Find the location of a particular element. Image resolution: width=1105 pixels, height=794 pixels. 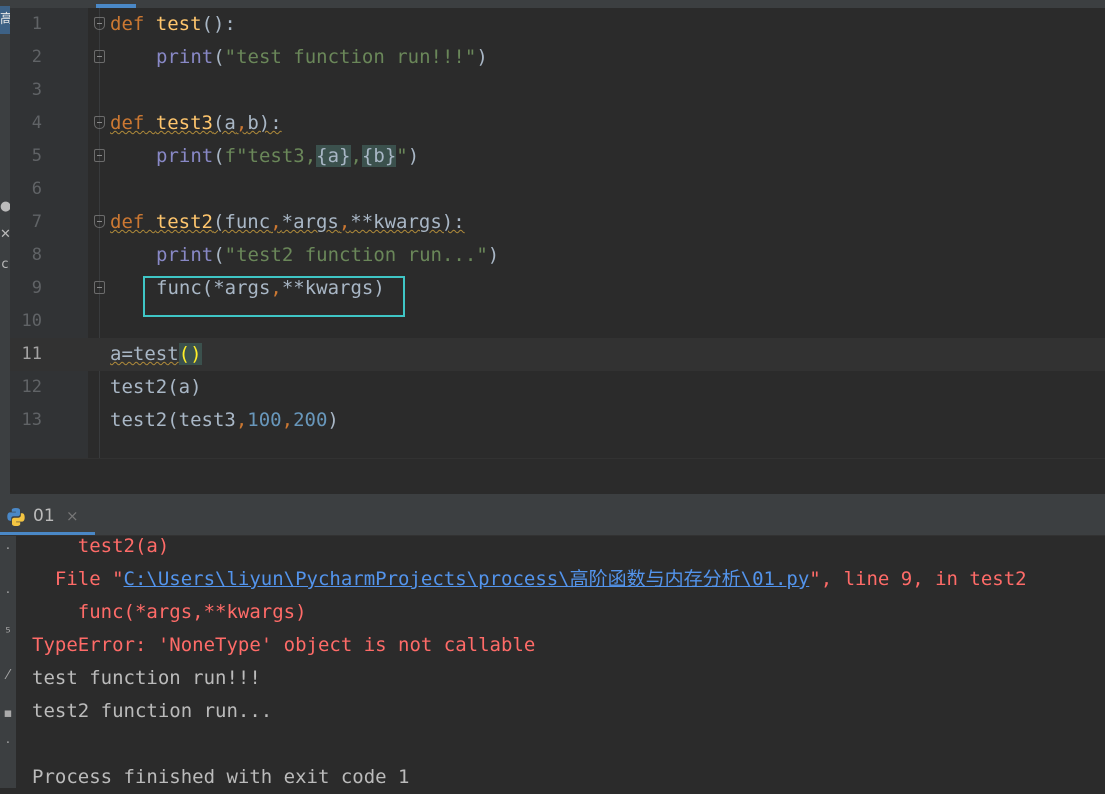

code-line-13: 13 test2(test3,100,200) is located at coordinates (557, 420).